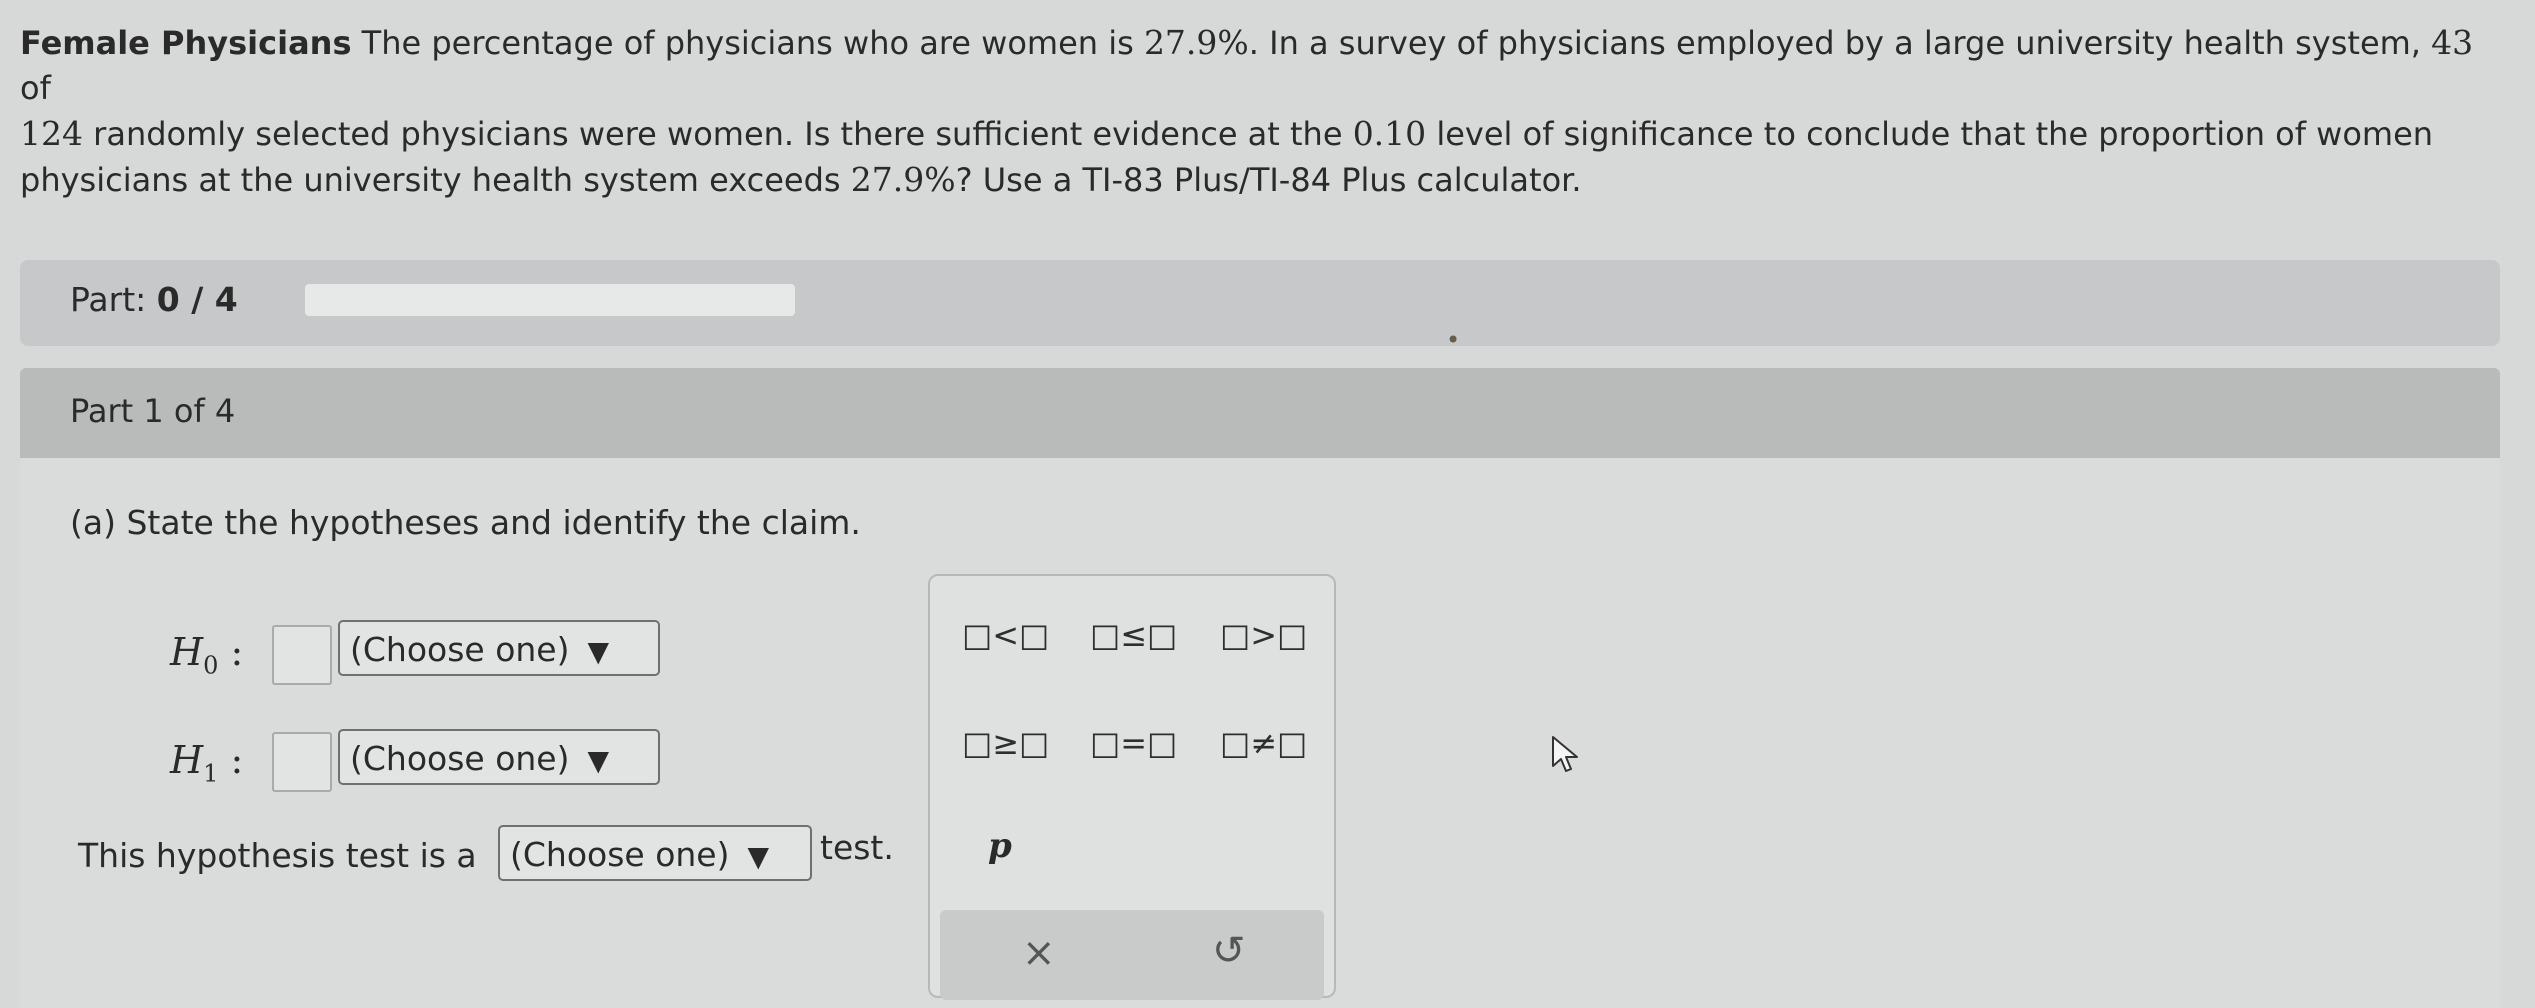 This screenshot has height=1008, width=2535. What do you see at coordinates (1005, 743) in the screenshot?
I see `greater-equal-button: □≥□` at bounding box center [1005, 743].